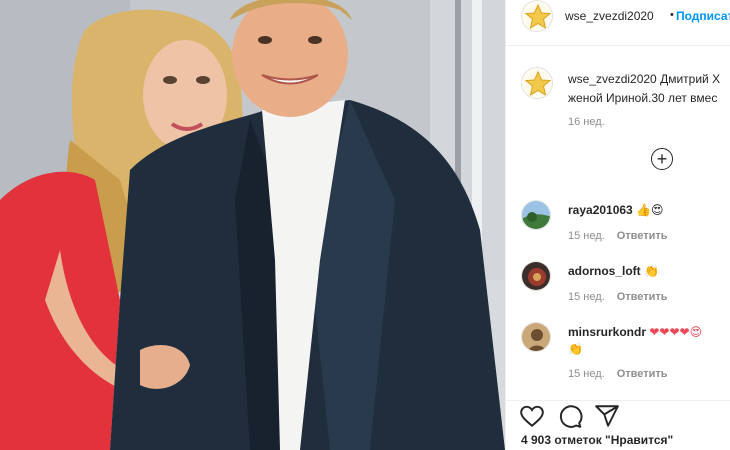 This screenshot has height=450, width=730. I want to click on follow-button: Подписат, so click(703, 16).